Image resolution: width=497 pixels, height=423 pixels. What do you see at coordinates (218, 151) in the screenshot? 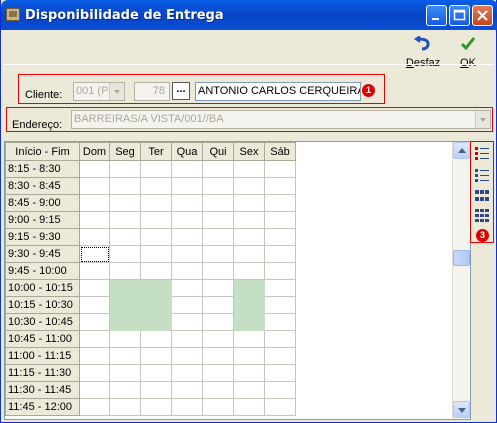
I see `grid-header-day: Qui` at bounding box center [218, 151].